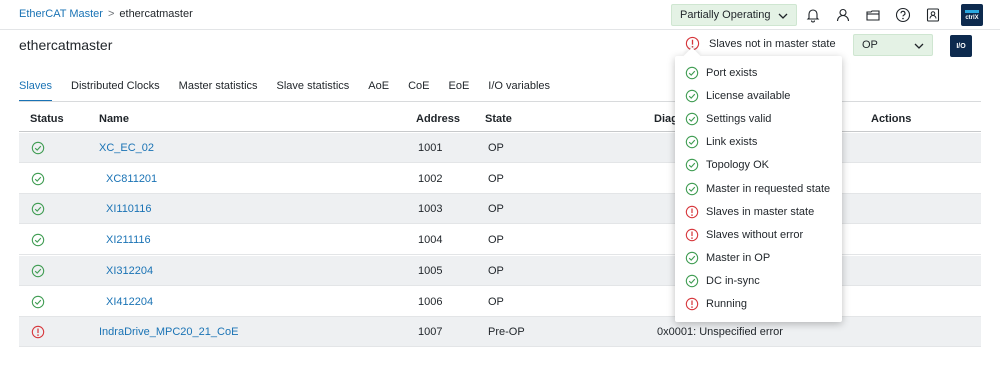  What do you see at coordinates (61, 14) in the screenshot?
I see `breadcrumb-parent-link: EtherCAT Master` at bounding box center [61, 14].